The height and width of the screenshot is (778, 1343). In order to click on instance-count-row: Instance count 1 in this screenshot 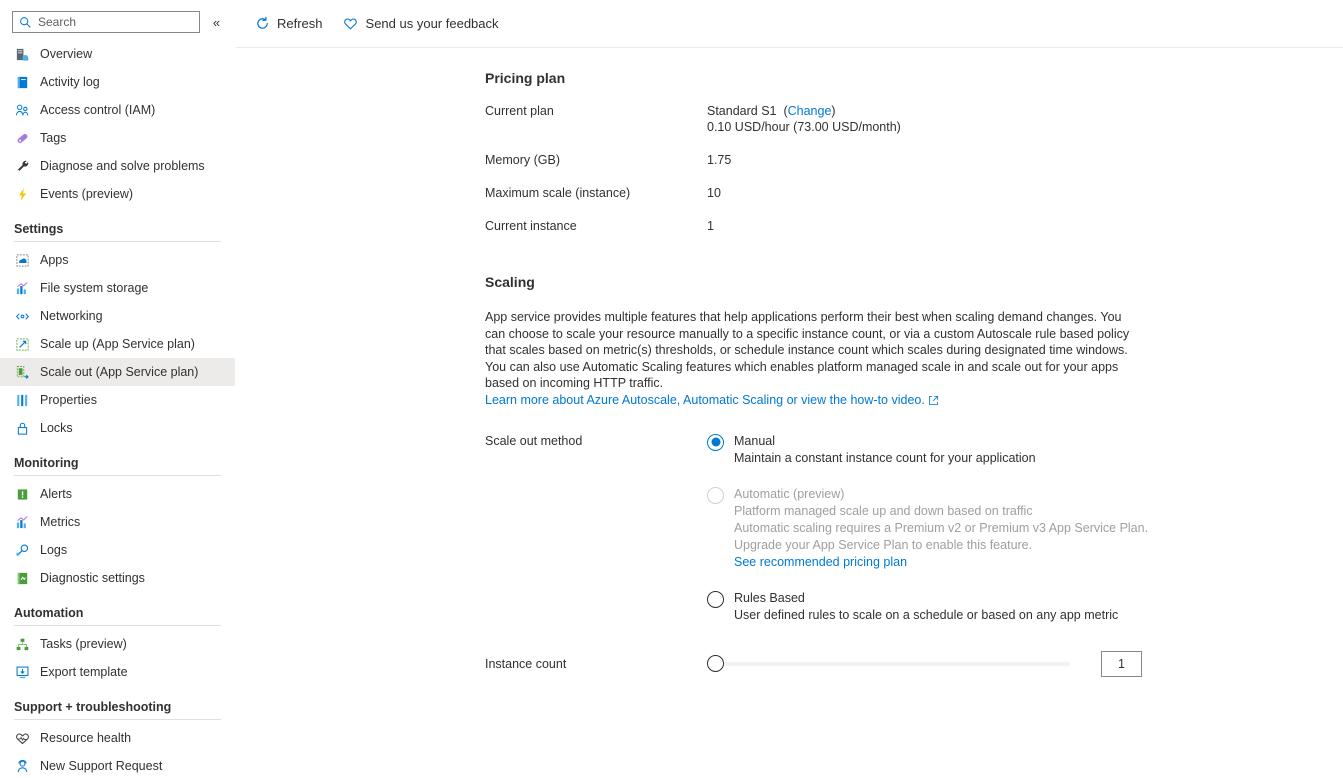, I will do `click(914, 663)`.